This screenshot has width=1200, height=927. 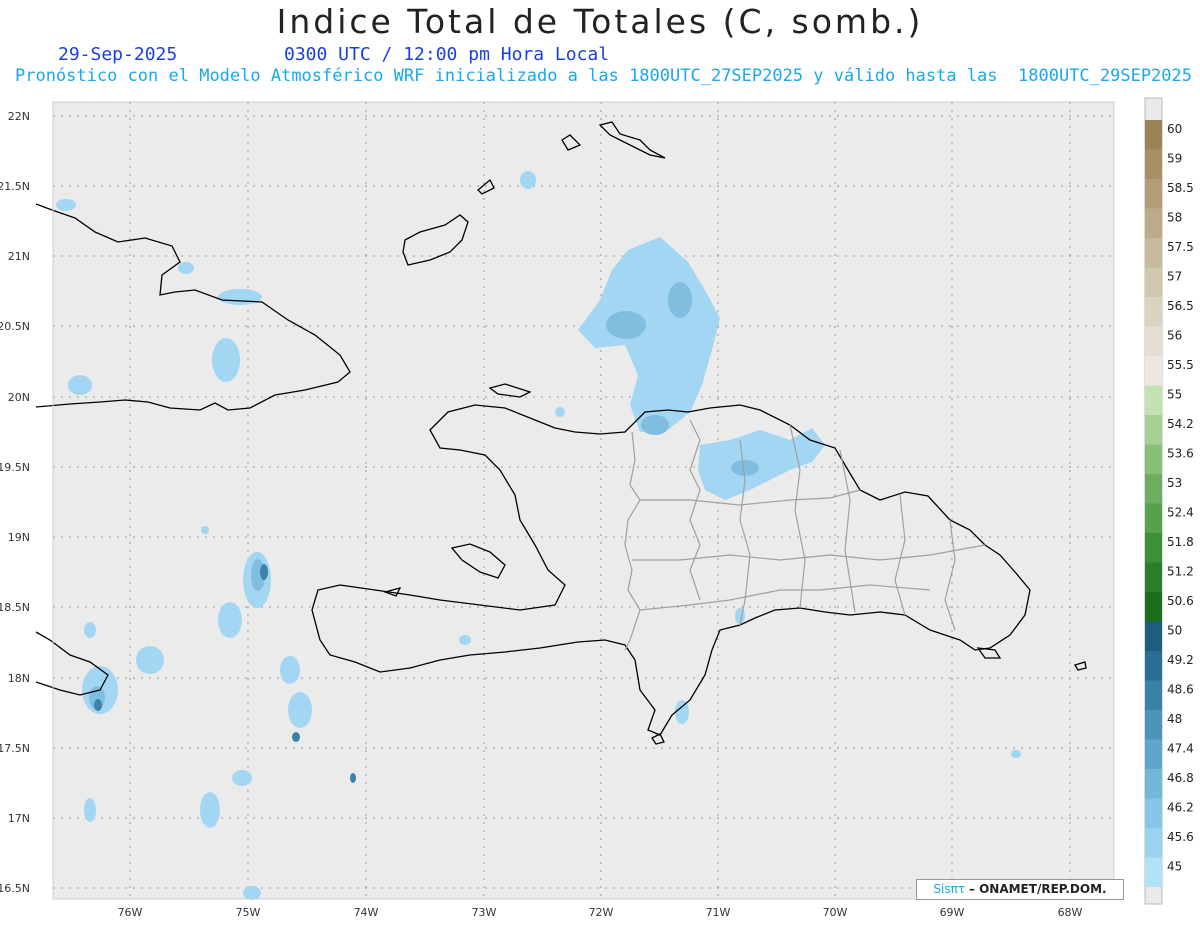 What do you see at coordinates (15, 467) in the screenshot?
I see `lat-label: 19.5N` at bounding box center [15, 467].